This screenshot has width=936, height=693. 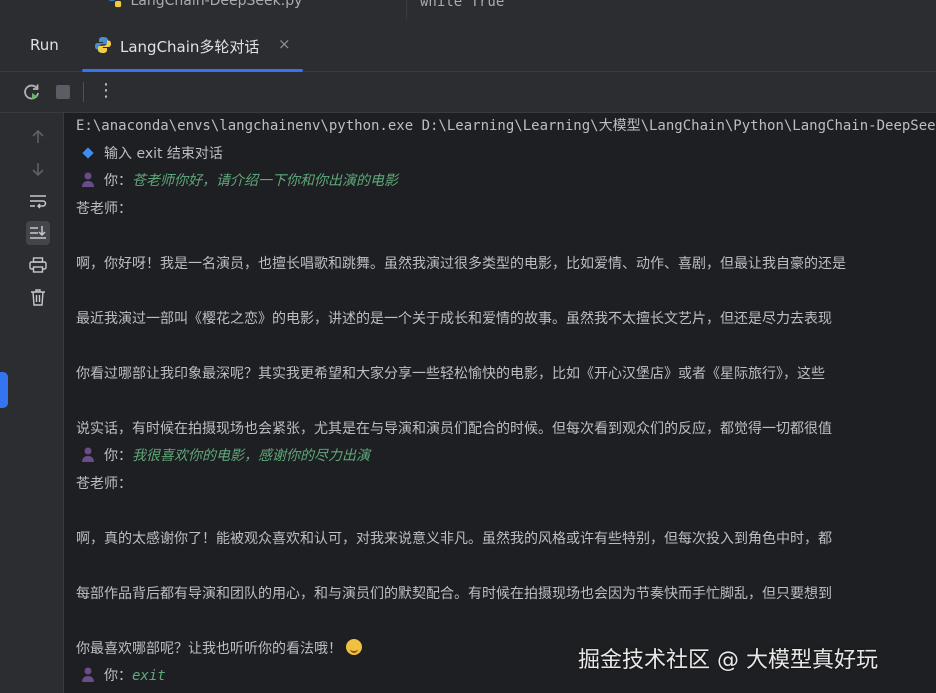 What do you see at coordinates (38, 137) in the screenshot?
I see `arrow-up-icon` at bounding box center [38, 137].